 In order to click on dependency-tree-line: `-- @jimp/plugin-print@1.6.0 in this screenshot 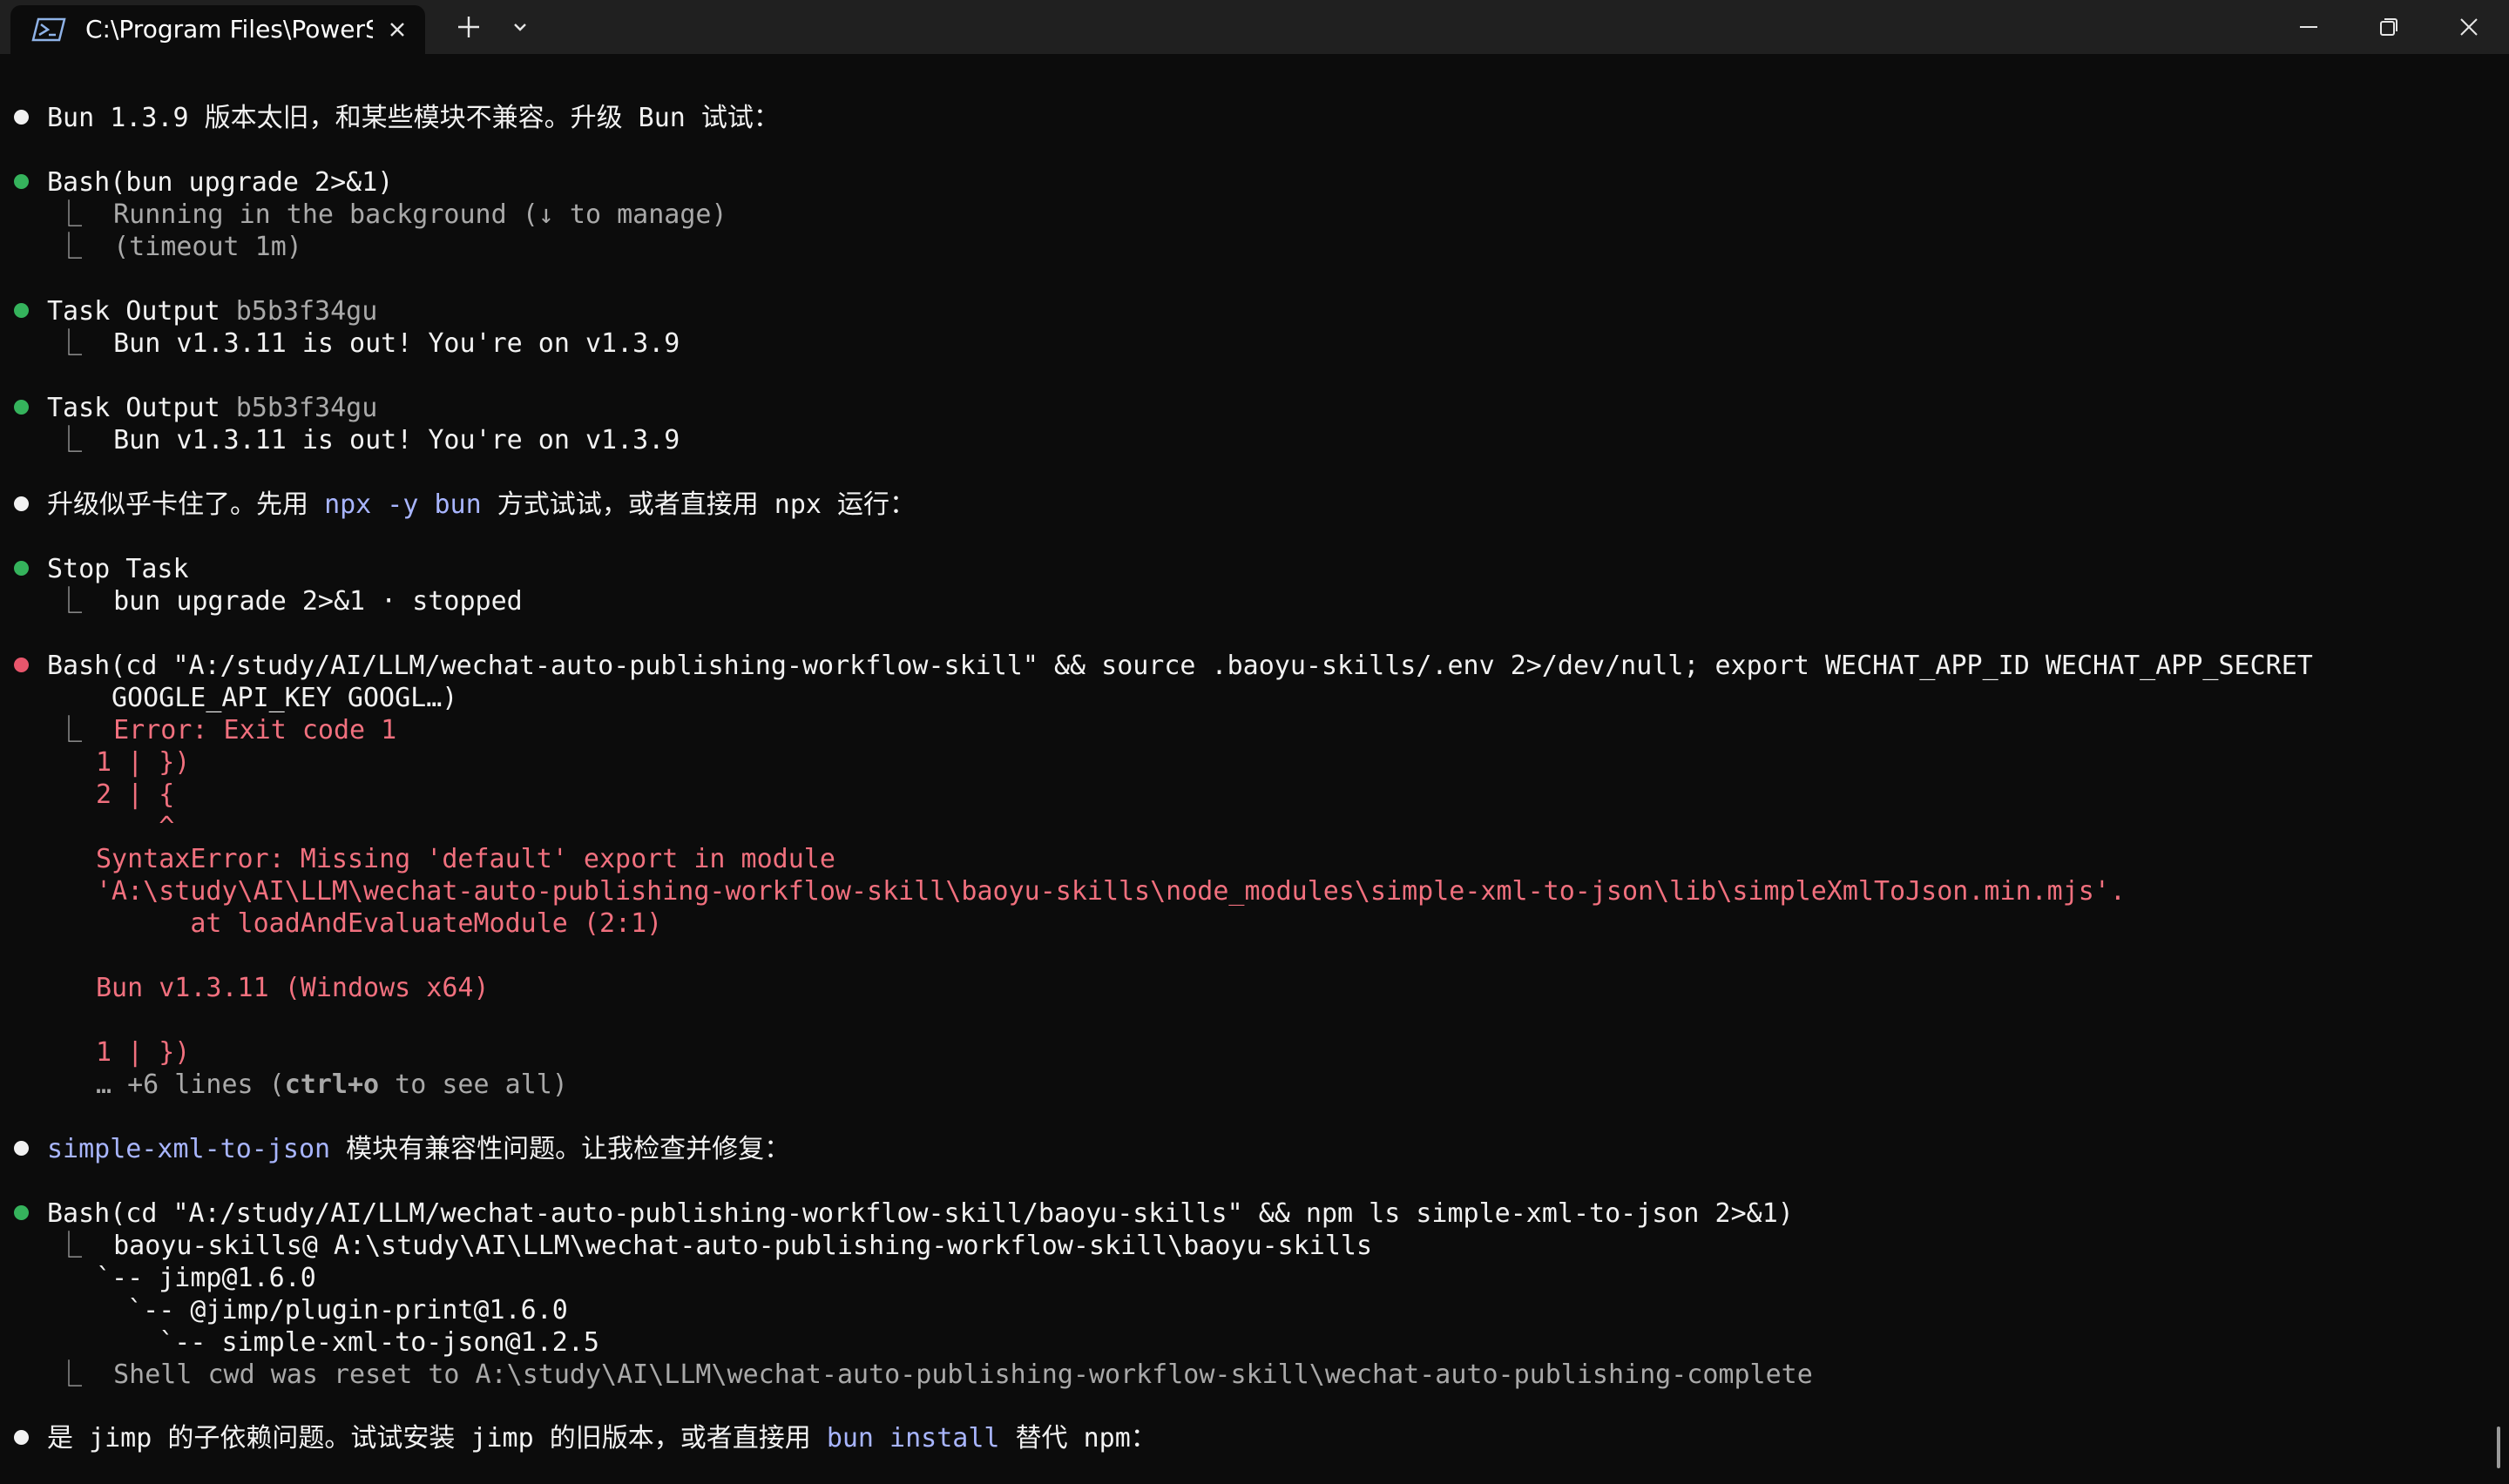, I will do `click(332, 1310)`.